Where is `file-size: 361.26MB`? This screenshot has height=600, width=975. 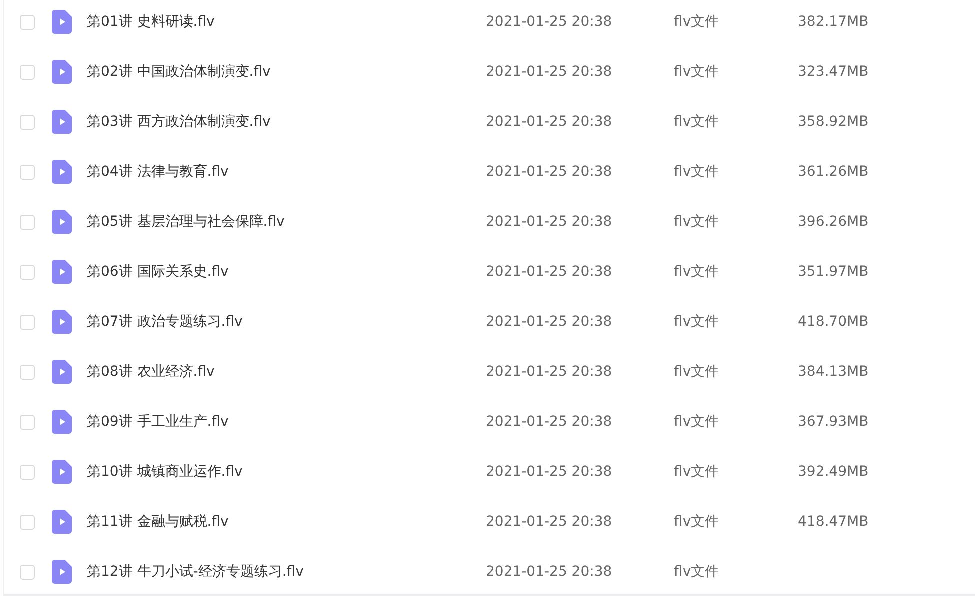
file-size: 361.26MB is located at coordinates (833, 172).